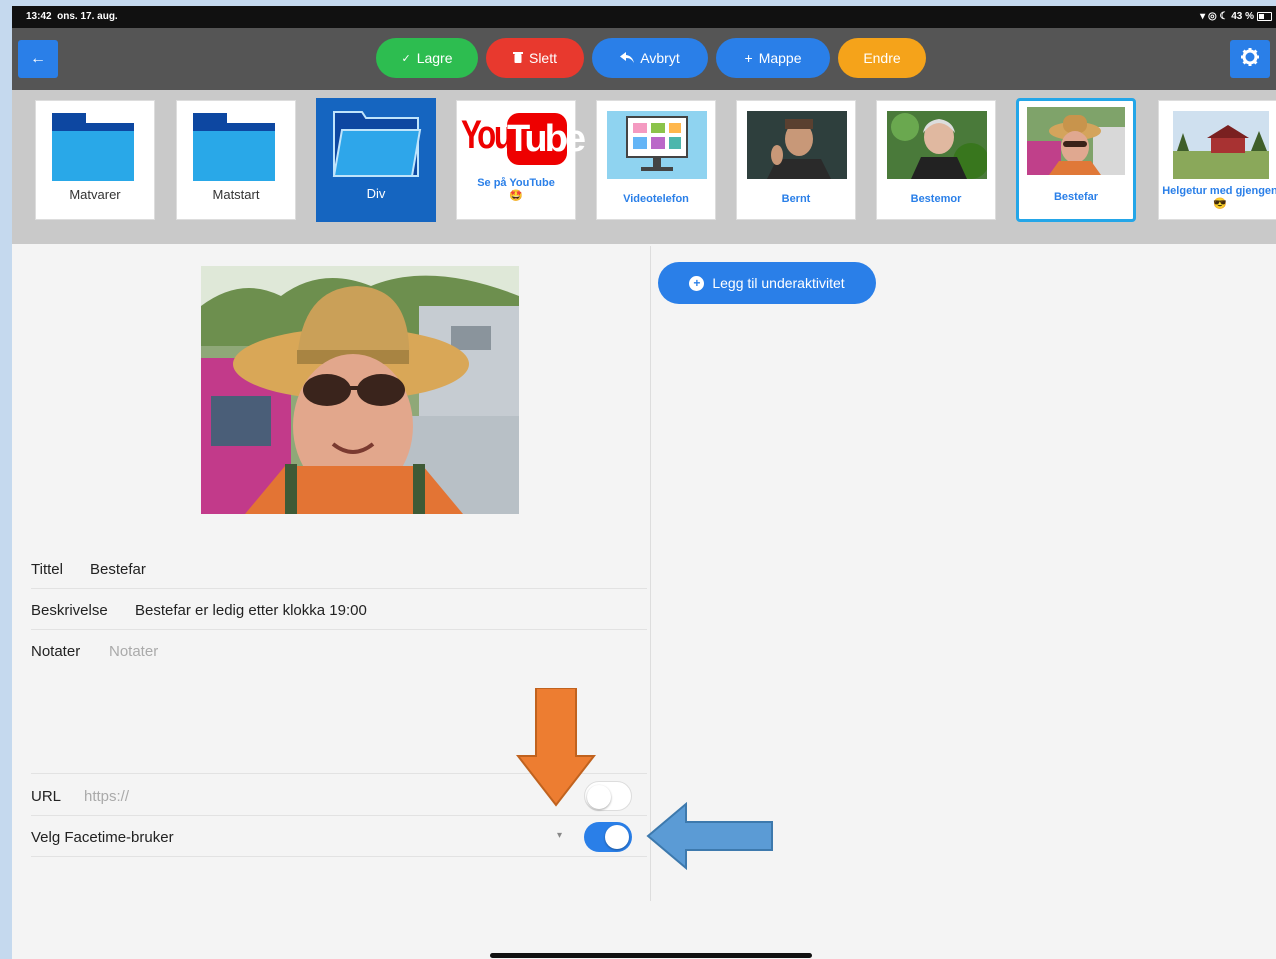  What do you see at coordinates (936, 199) in the screenshot?
I see `tile-label: Bestemor` at bounding box center [936, 199].